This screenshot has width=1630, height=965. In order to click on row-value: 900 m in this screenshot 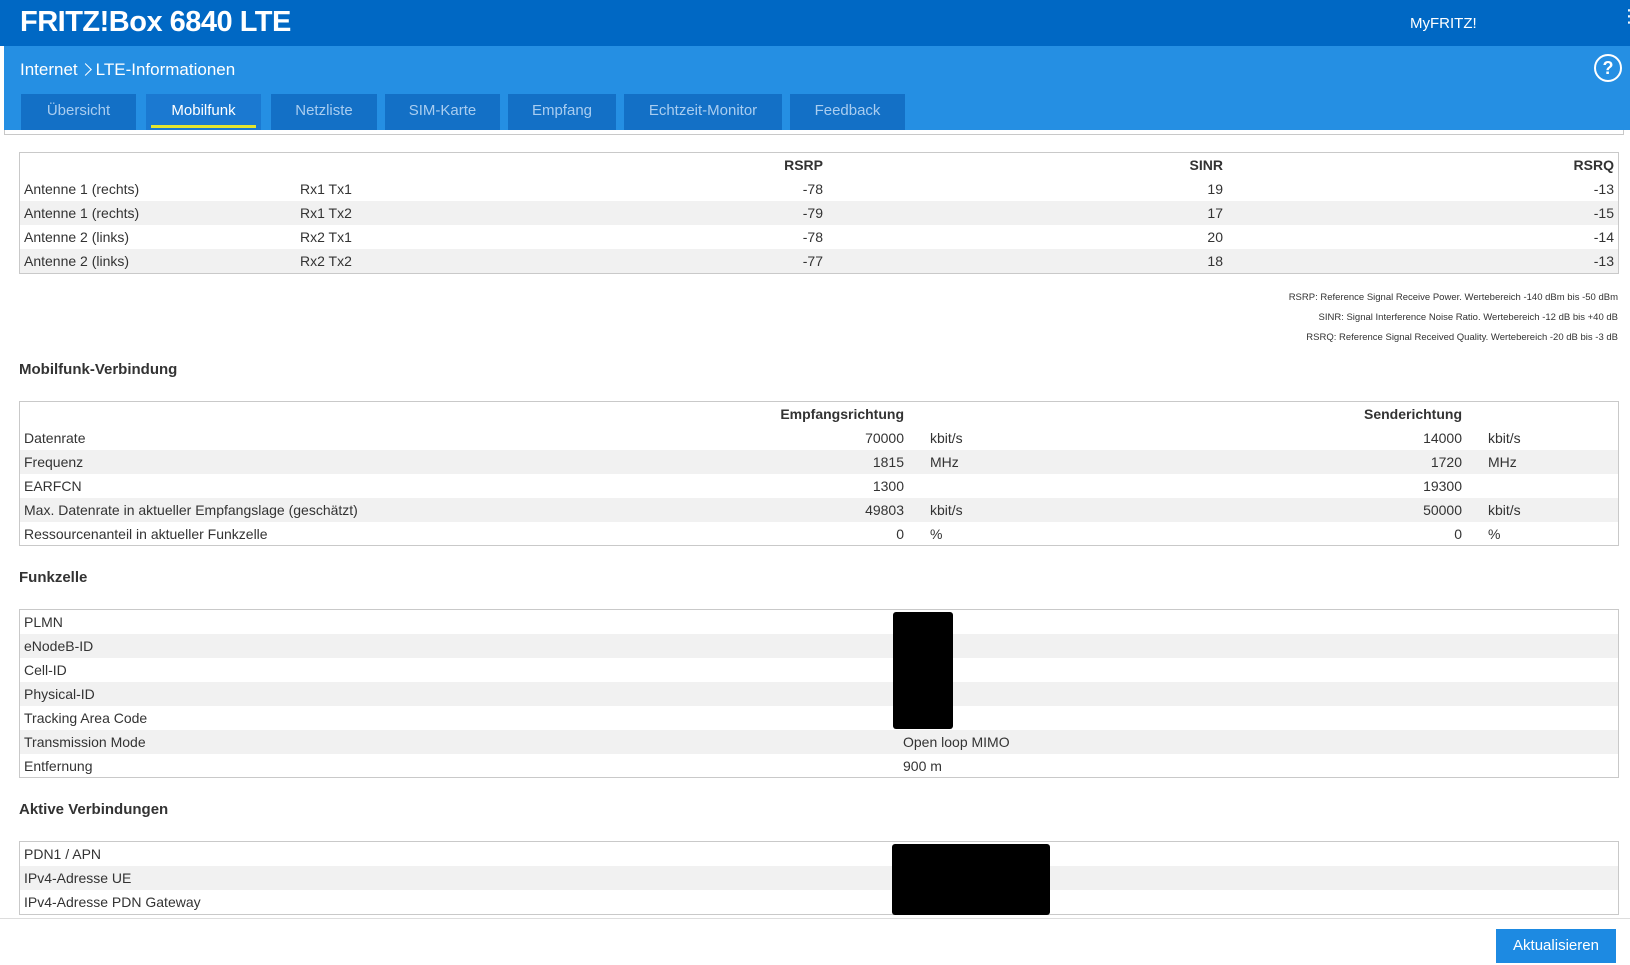, I will do `click(922, 766)`.